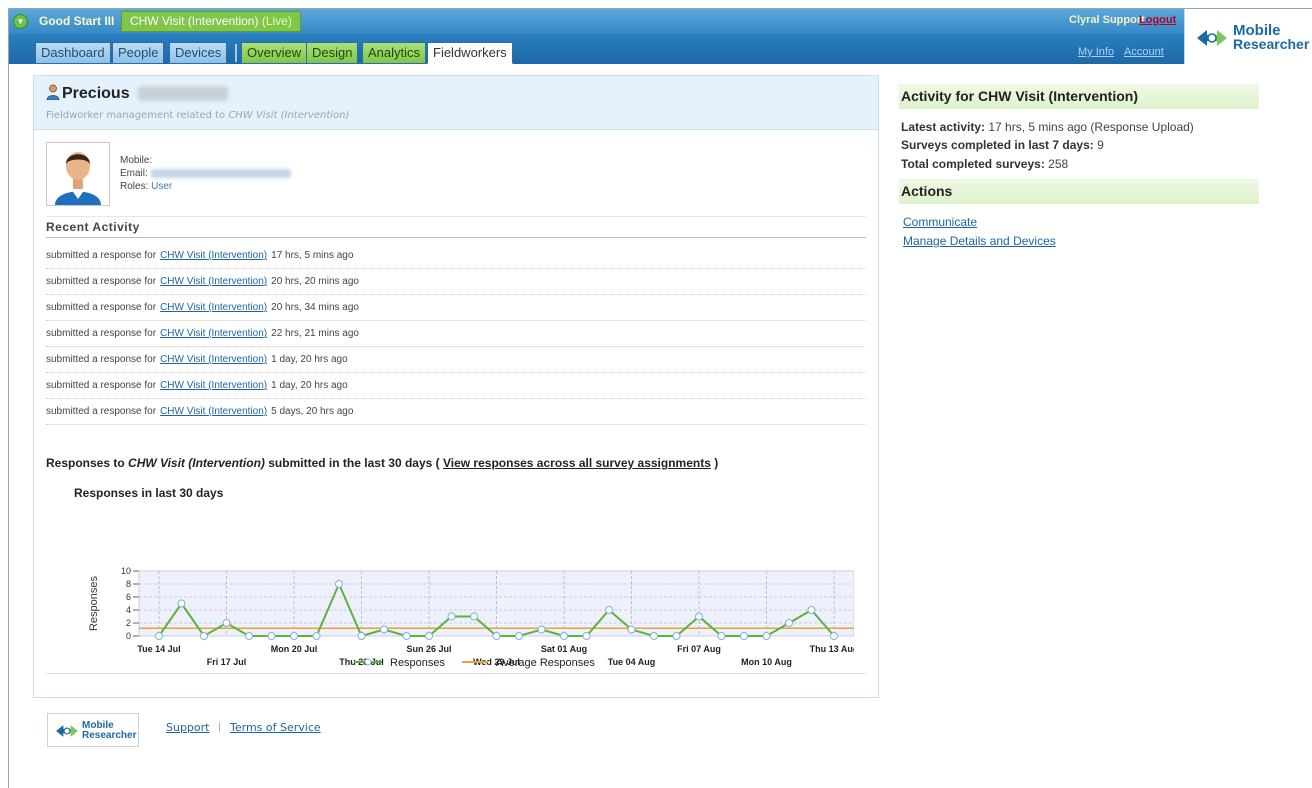  I want to click on account-link: Account, so click(1144, 52).